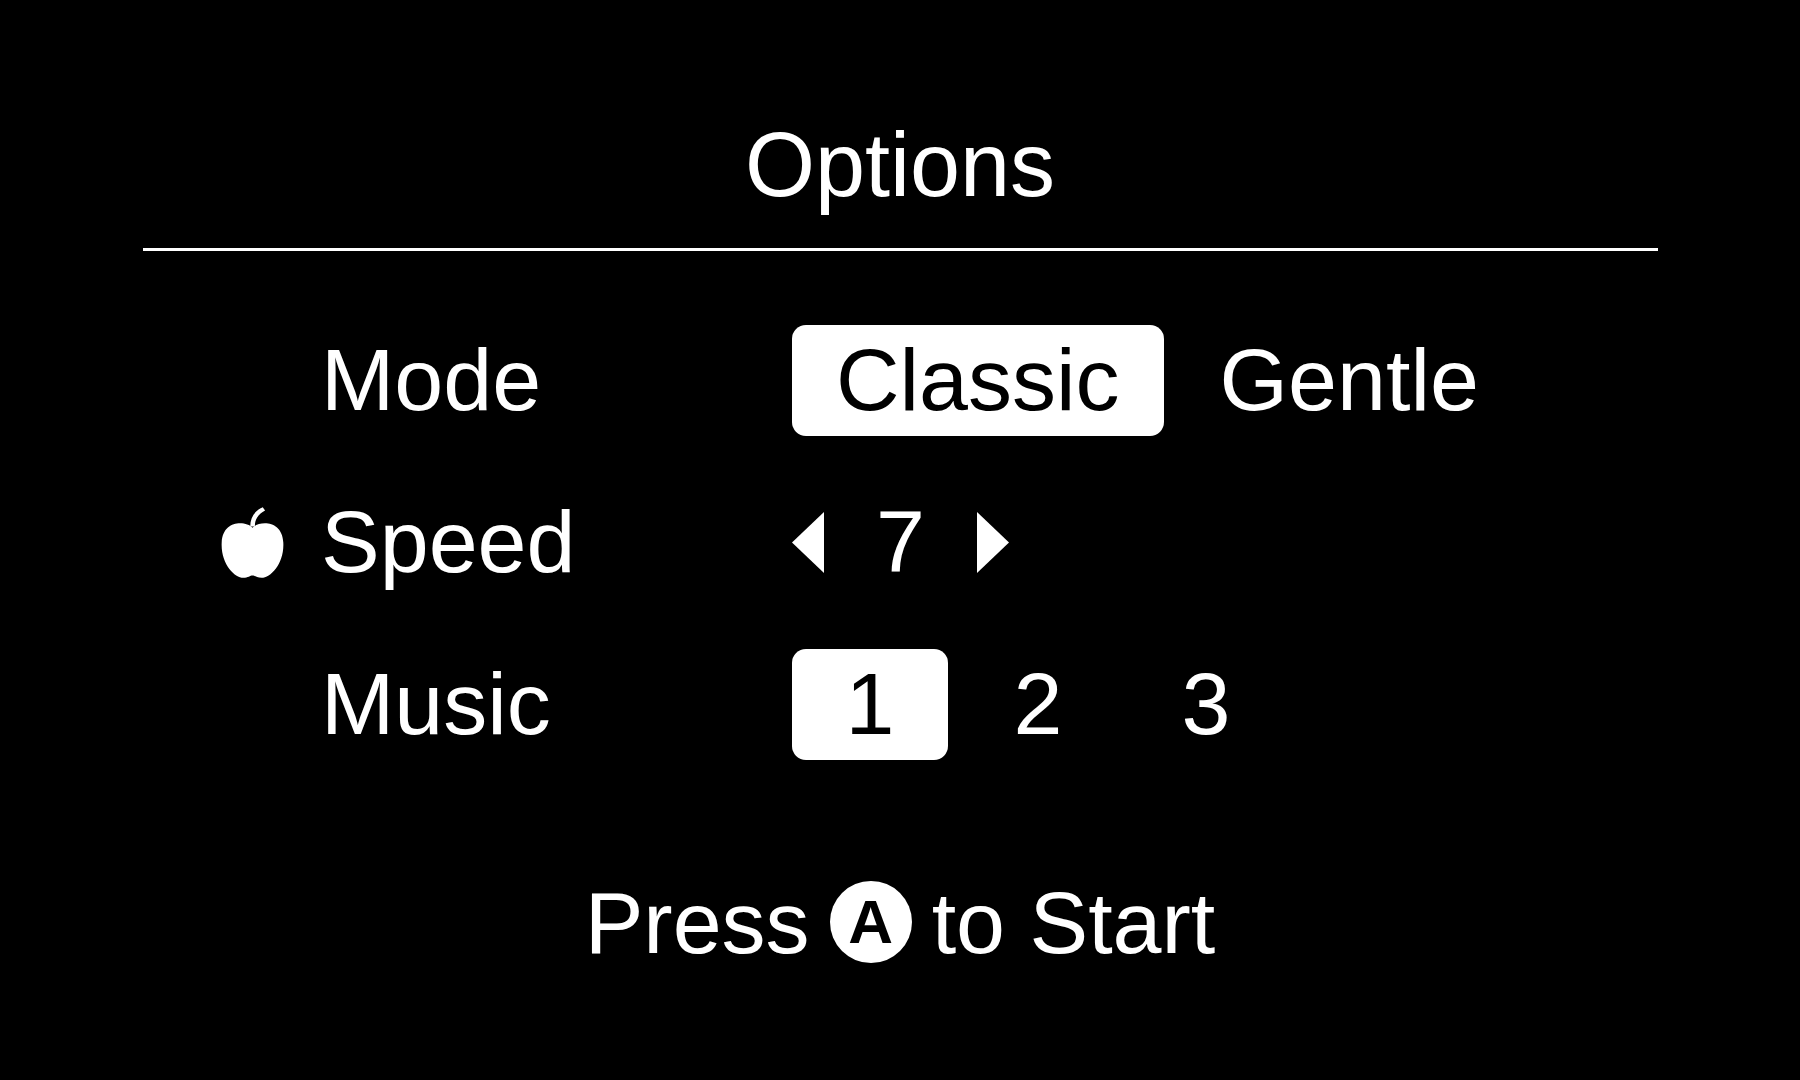 The width and height of the screenshot is (1800, 1080). Describe the element at coordinates (808, 542) in the screenshot. I see `left-triangle-icon` at that location.